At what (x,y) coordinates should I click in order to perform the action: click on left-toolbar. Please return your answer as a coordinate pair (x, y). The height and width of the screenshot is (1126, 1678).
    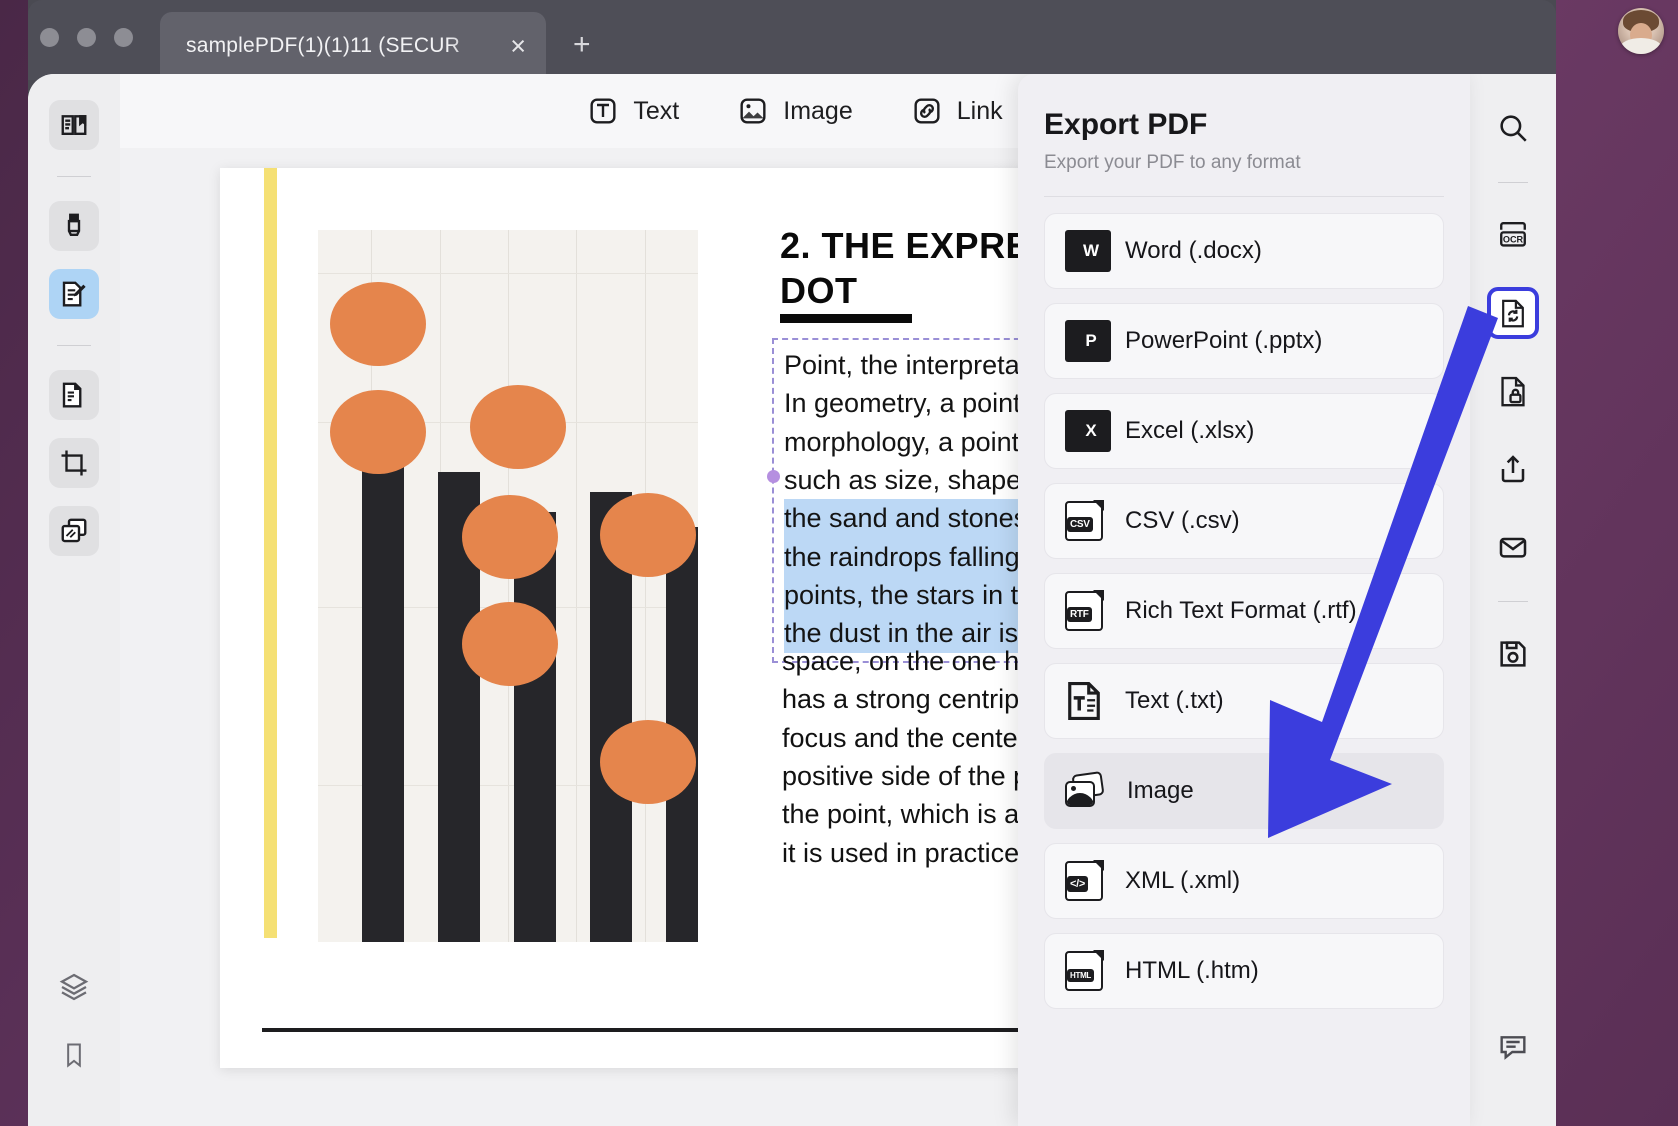
    Looking at the image, I should click on (74, 600).